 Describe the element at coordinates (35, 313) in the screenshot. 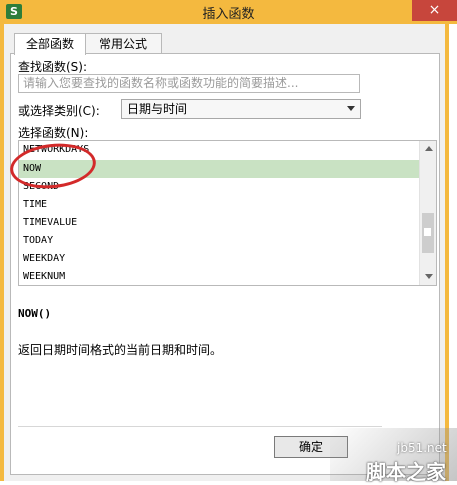

I see `function-signature: NOW()` at that location.